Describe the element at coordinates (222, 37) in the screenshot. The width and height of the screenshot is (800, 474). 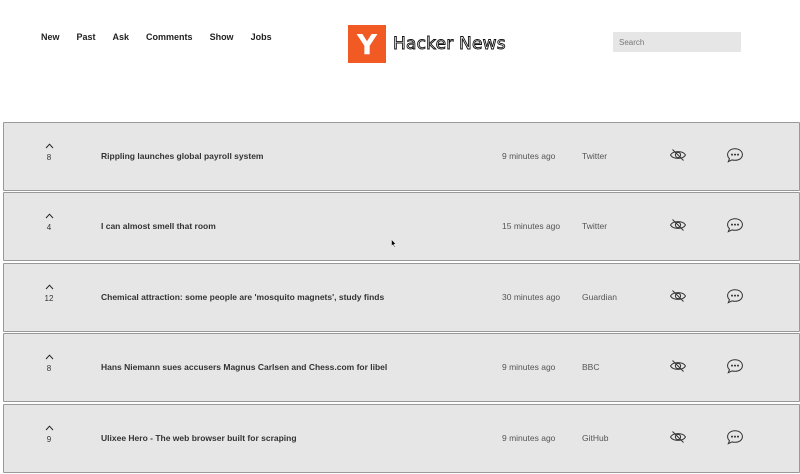
I see `nav-link-show: Show` at that location.